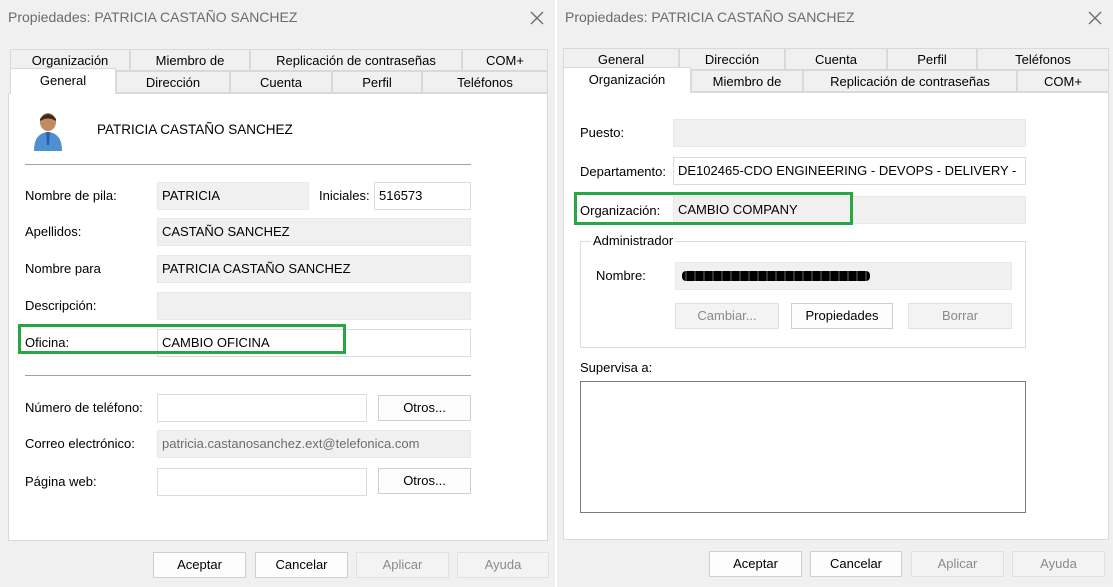  I want to click on phone-label: Número de teléfono:, so click(84, 407).